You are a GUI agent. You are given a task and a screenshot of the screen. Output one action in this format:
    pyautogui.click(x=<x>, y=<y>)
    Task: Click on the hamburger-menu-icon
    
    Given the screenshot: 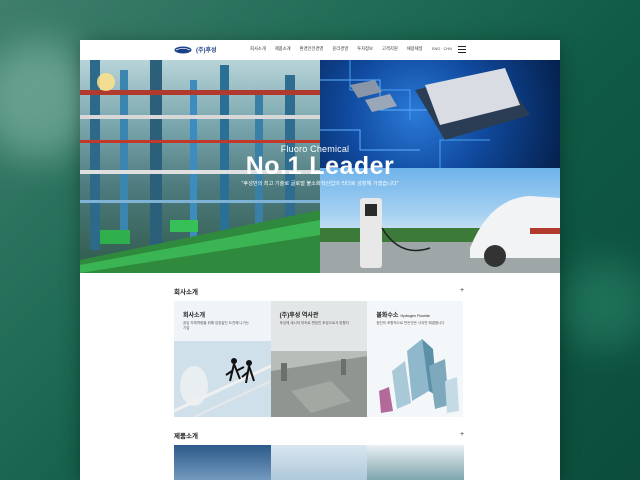 What is the action you would take?
    pyautogui.click(x=462, y=49)
    